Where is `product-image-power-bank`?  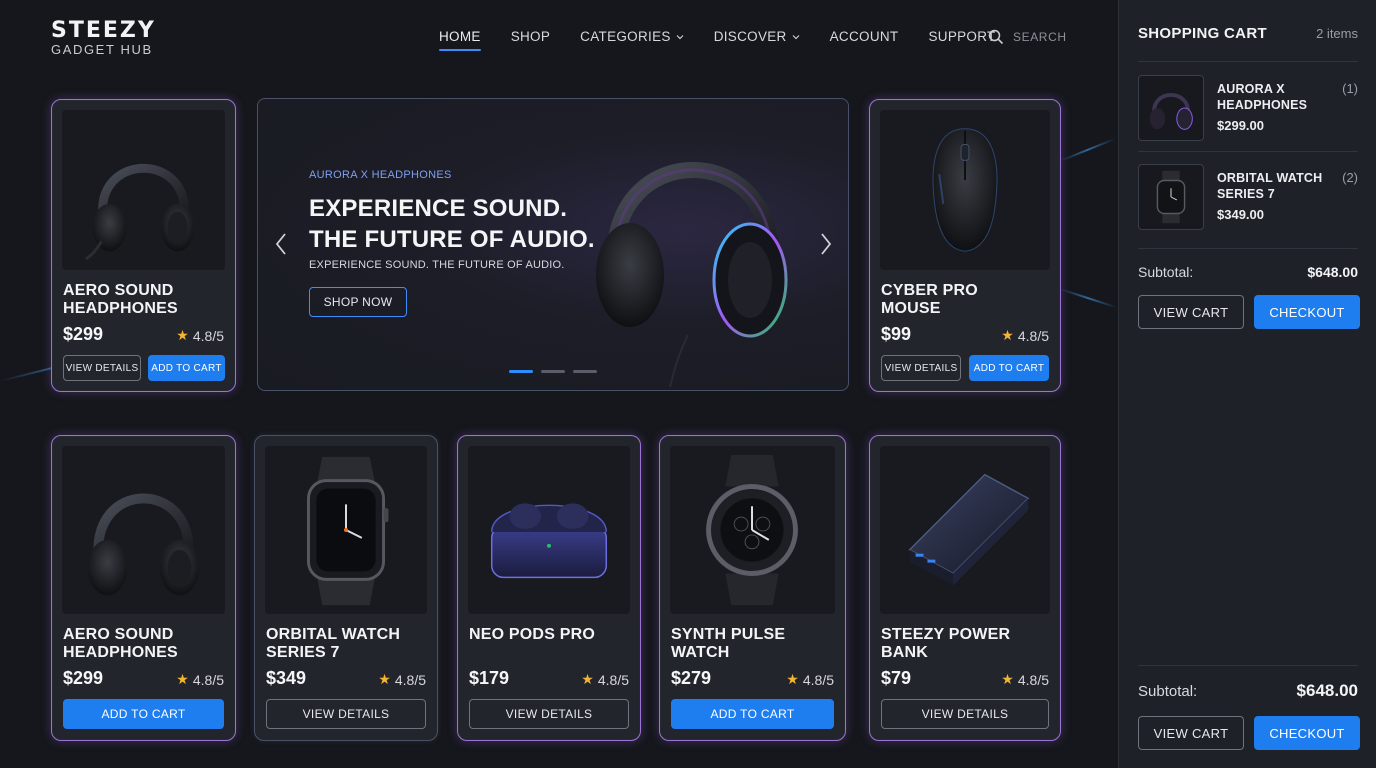
product-image-power-bank is located at coordinates (965, 530).